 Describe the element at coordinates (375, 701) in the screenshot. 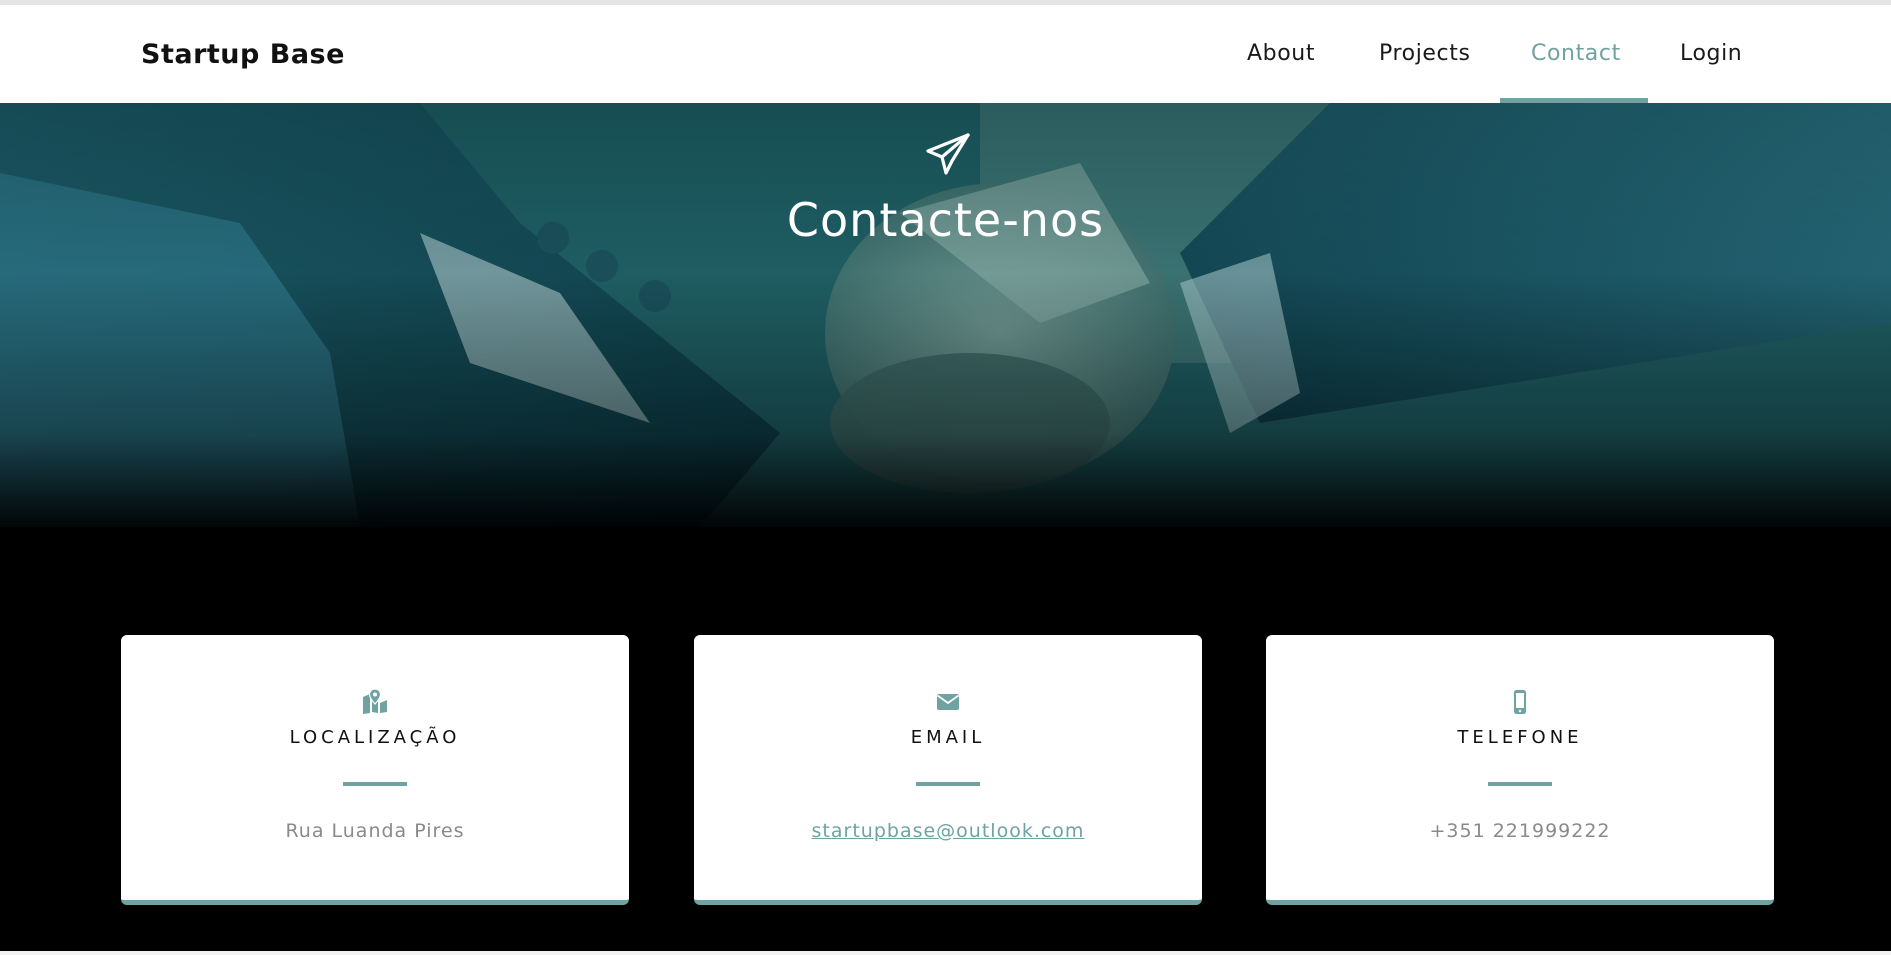

I see `map-marker-icon` at that location.